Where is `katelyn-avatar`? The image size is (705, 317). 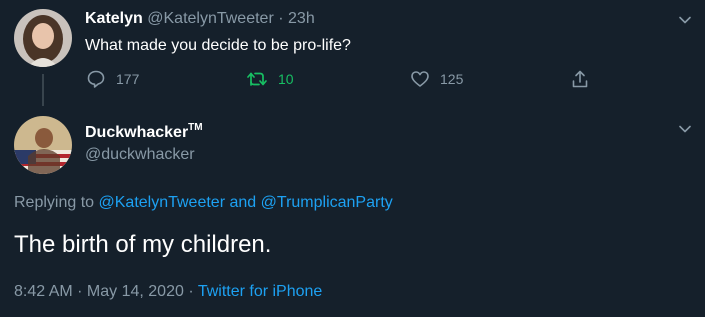
katelyn-avatar is located at coordinates (43, 38).